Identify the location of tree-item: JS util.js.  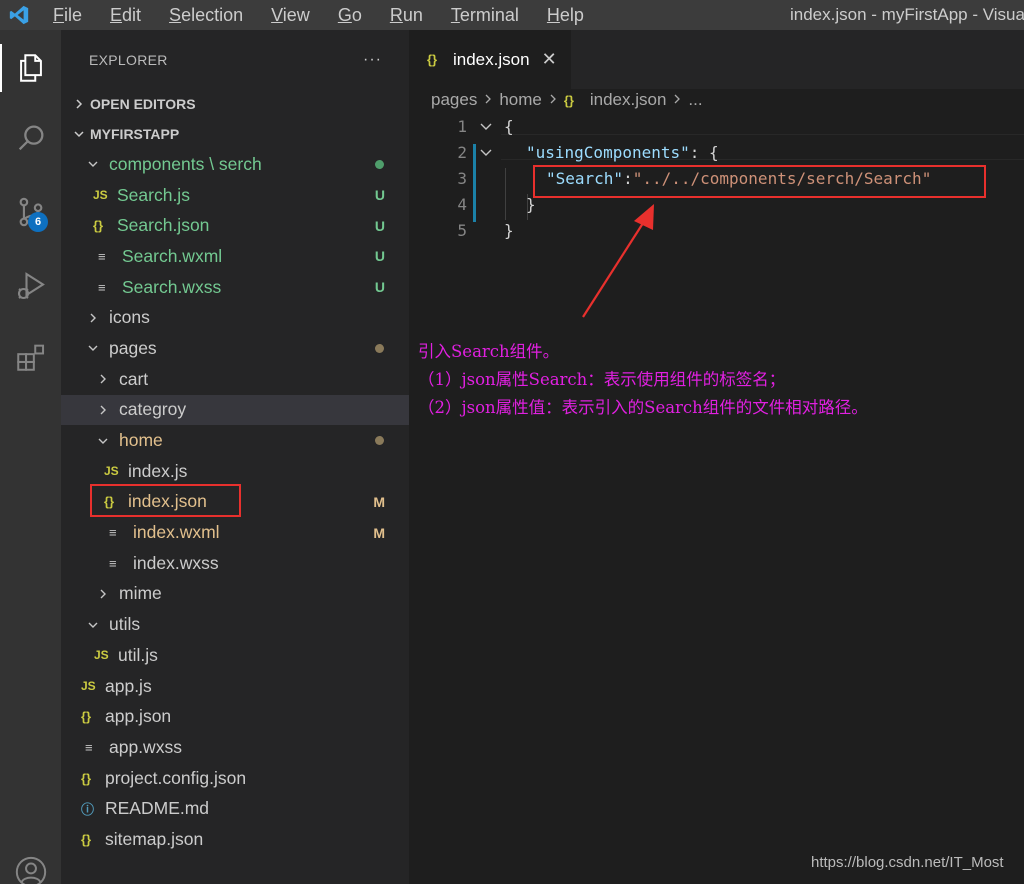
(235, 655).